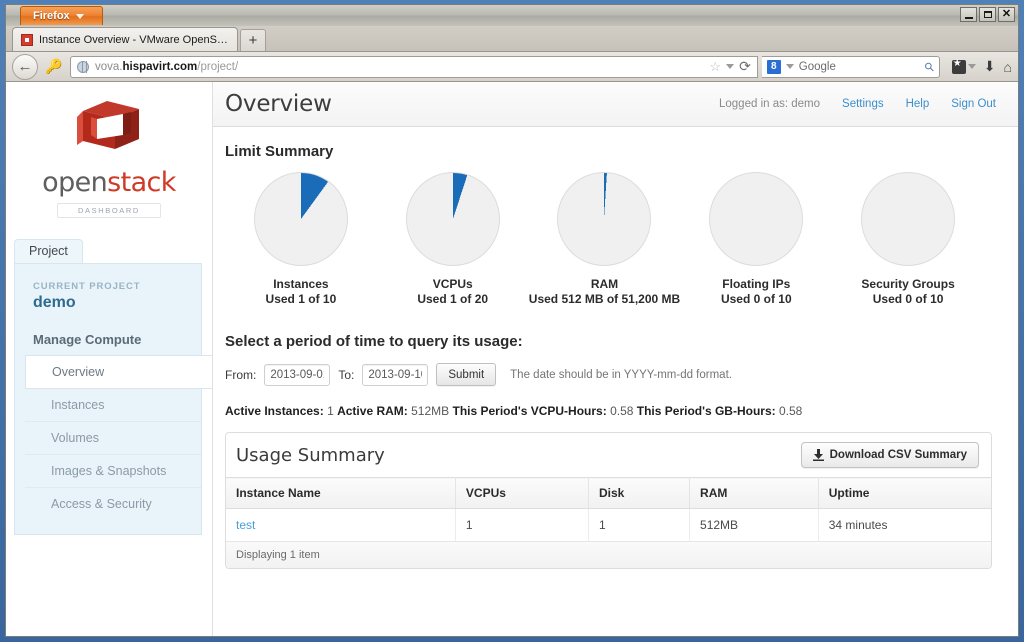 The width and height of the screenshot is (1024, 642). I want to click on new-tab-button: +, so click(253, 40).